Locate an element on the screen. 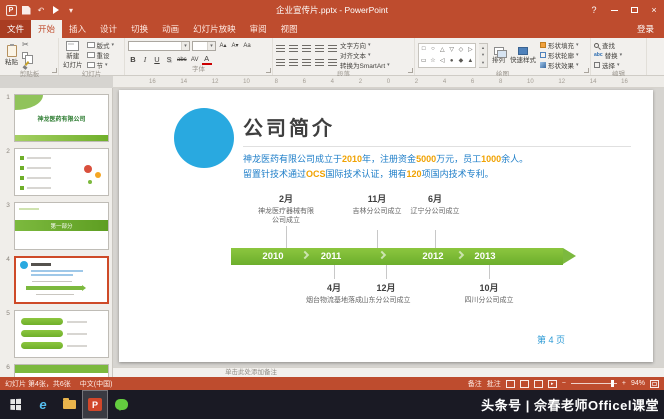  thumbnail-slide-6: 6 is located at coordinates (55, 370).